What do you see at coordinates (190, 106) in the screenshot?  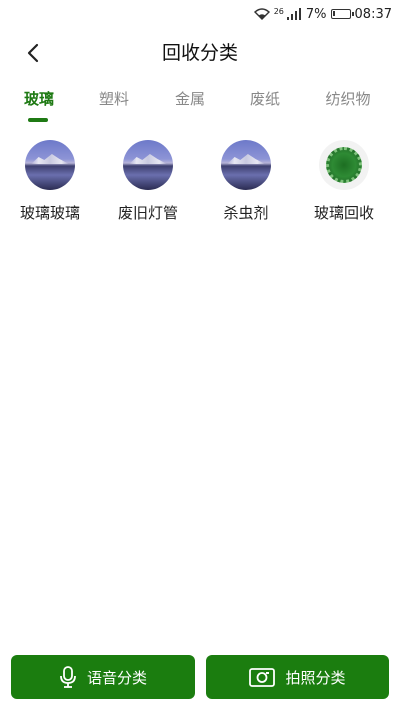 I see `tab-metal: 金属` at bounding box center [190, 106].